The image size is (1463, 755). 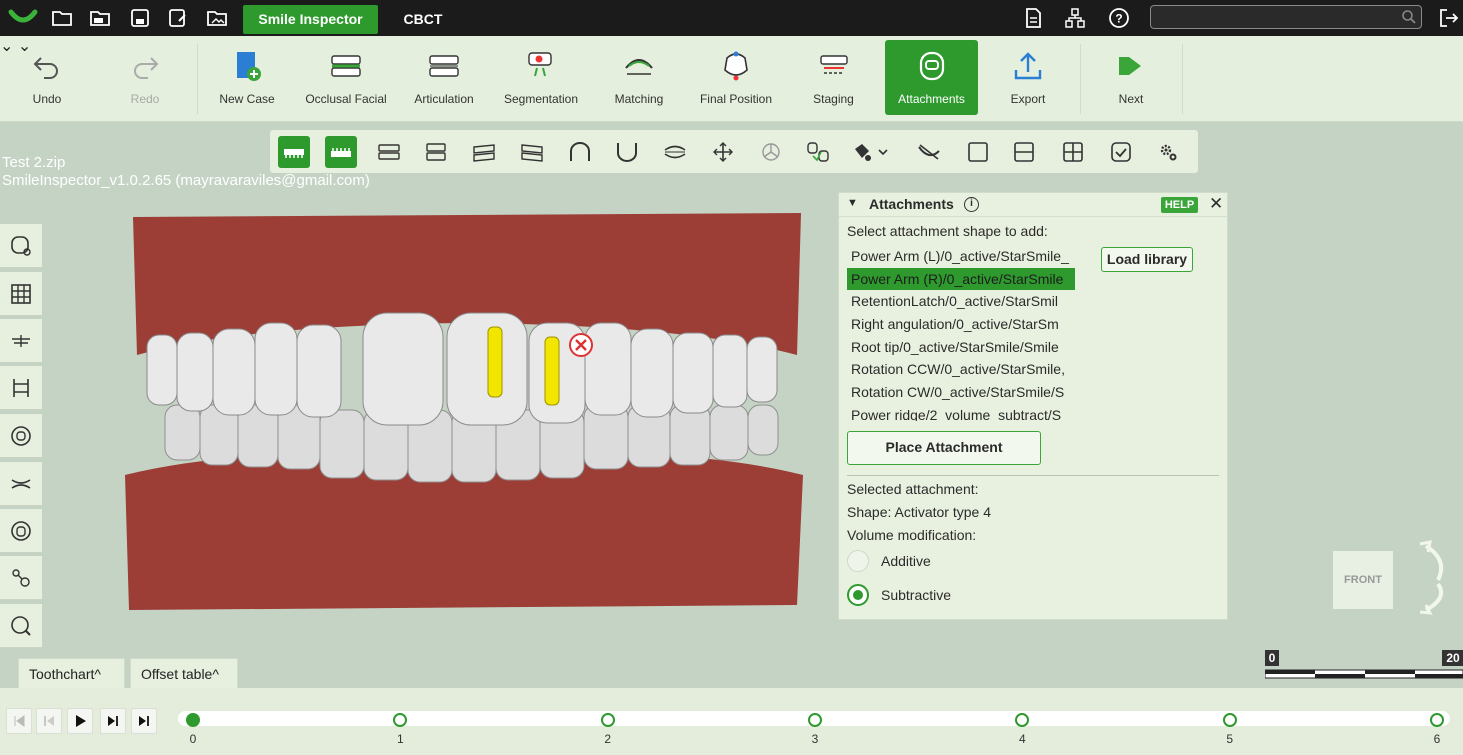 What do you see at coordinates (97, 674) in the screenshot?
I see `expand-chevron-icon: ^` at bounding box center [97, 674].